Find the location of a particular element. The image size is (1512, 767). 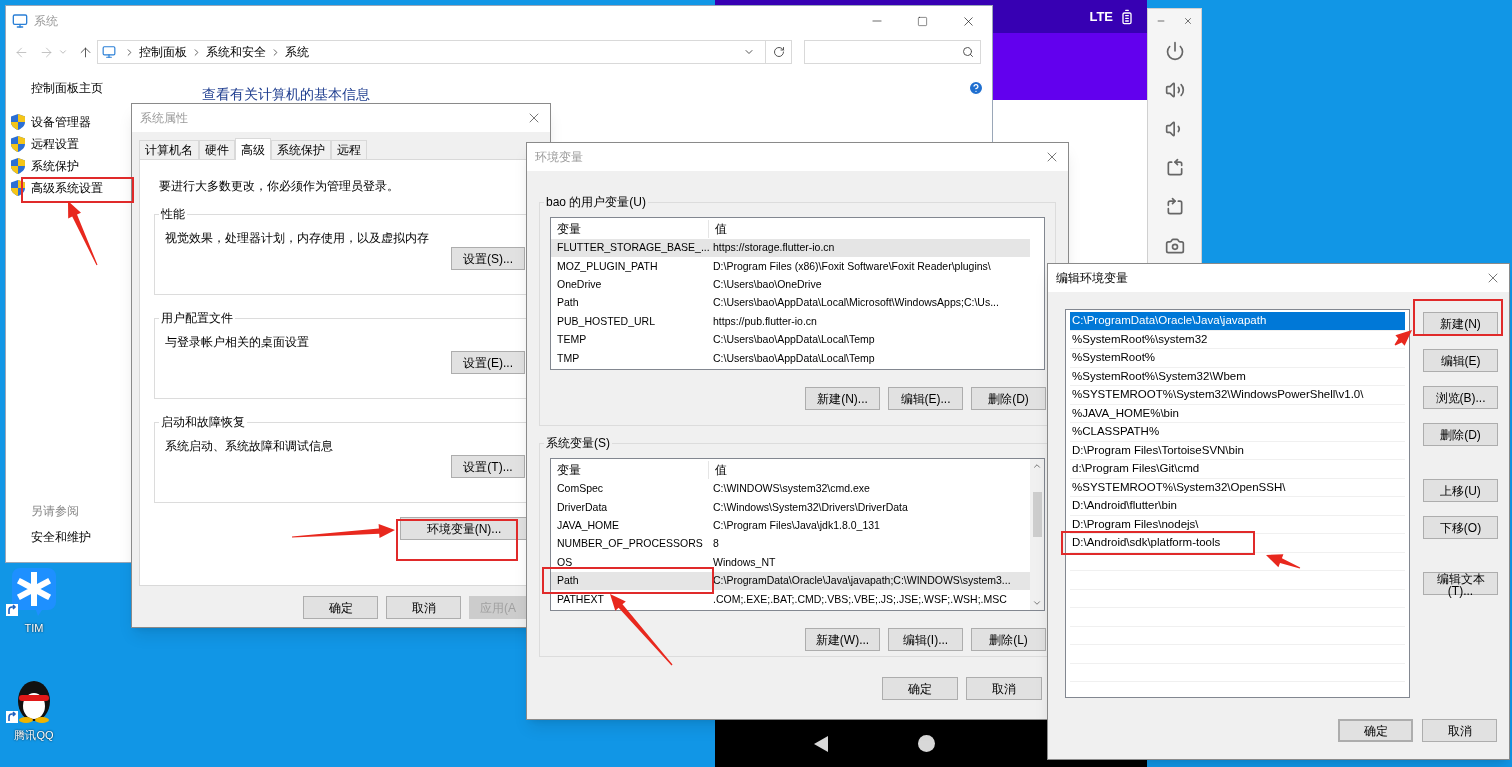

tab: 高级 is located at coordinates (253, 149).